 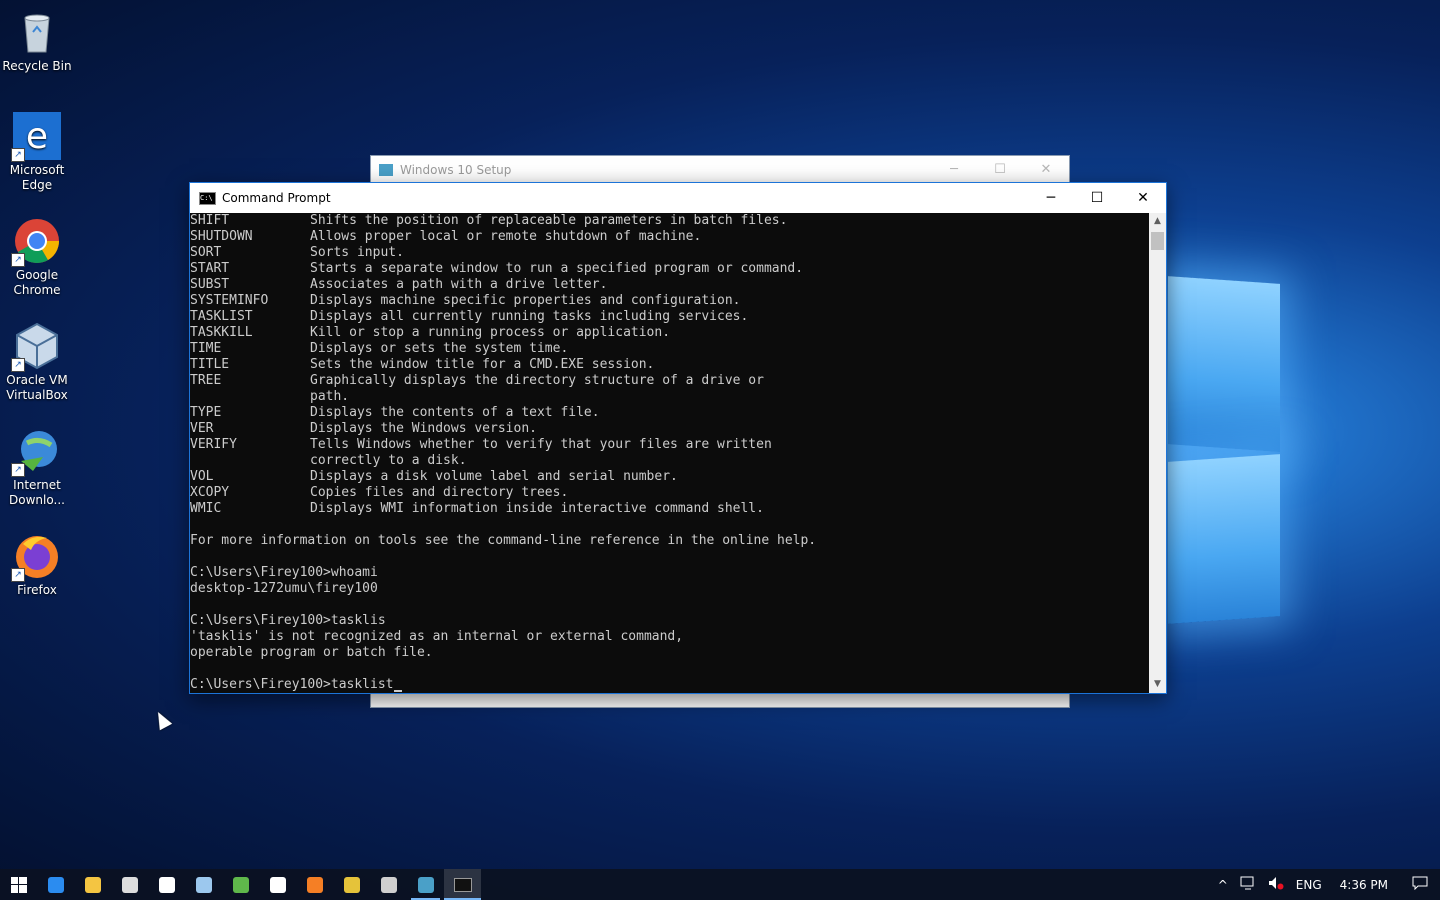 What do you see at coordinates (1309, 885) in the screenshot?
I see `language-indicator: ENG` at bounding box center [1309, 885].